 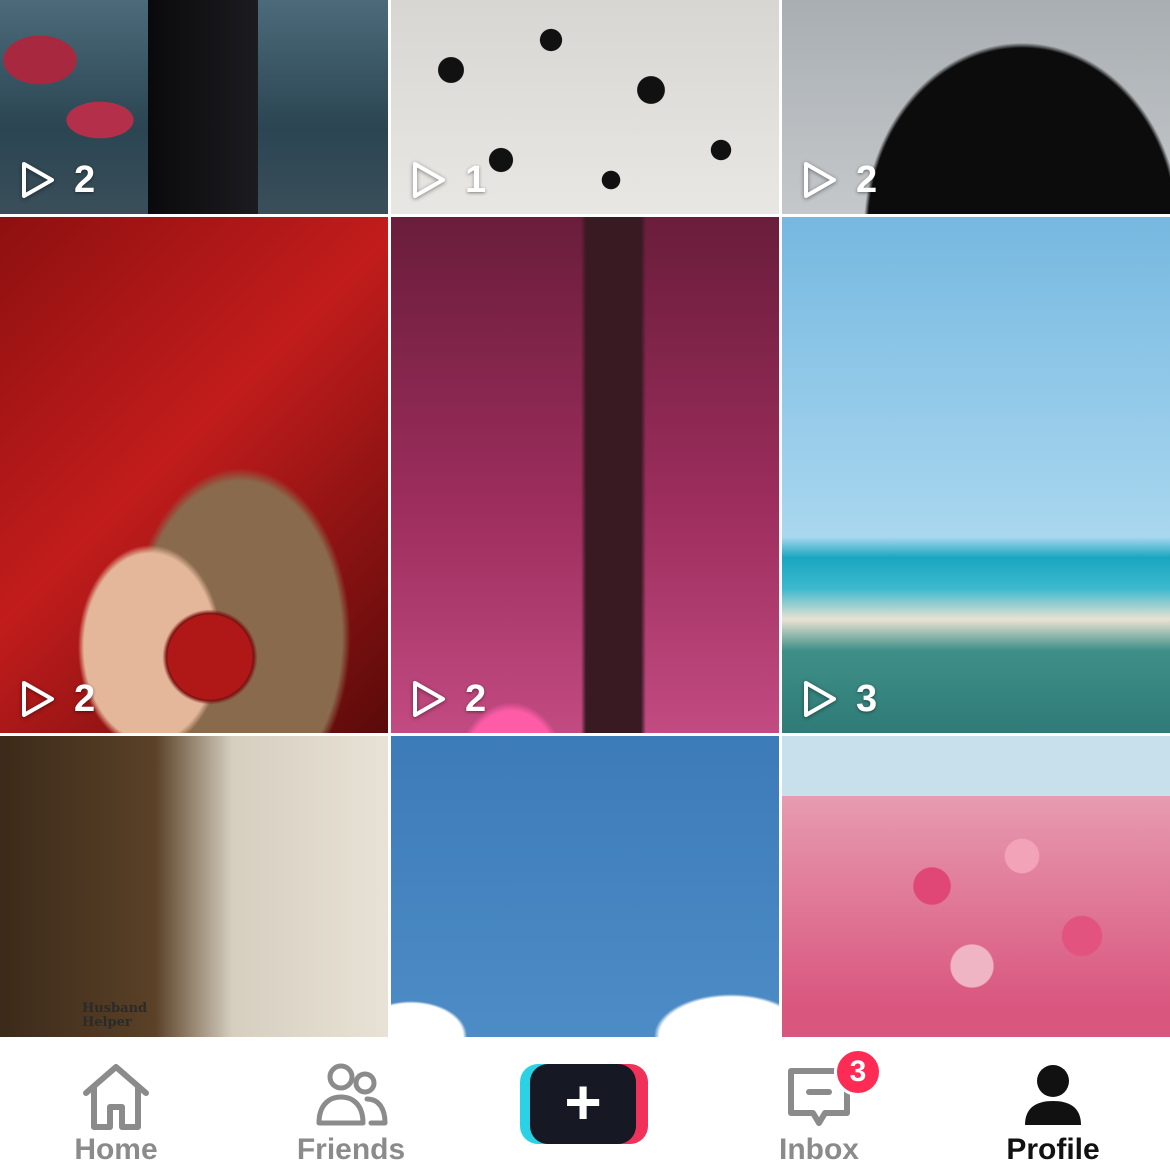 I want to click on nav-friends: Friends, so click(x=351, y=1103).